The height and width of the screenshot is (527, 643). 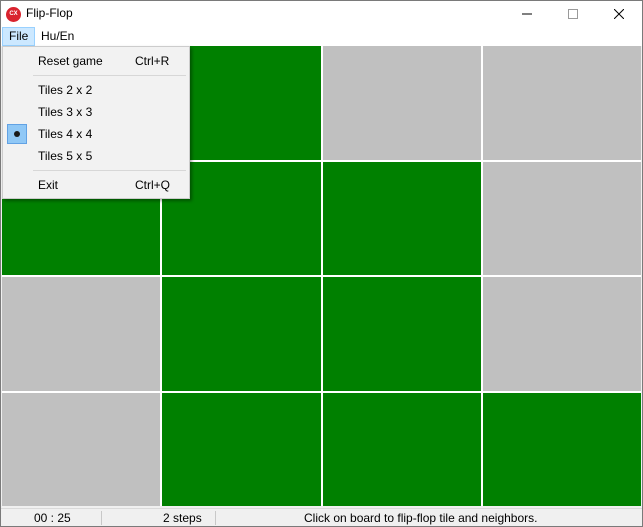 What do you see at coordinates (96, 134) in the screenshot?
I see `menu-item-tiles-4x4: Tiles 4 x 4` at bounding box center [96, 134].